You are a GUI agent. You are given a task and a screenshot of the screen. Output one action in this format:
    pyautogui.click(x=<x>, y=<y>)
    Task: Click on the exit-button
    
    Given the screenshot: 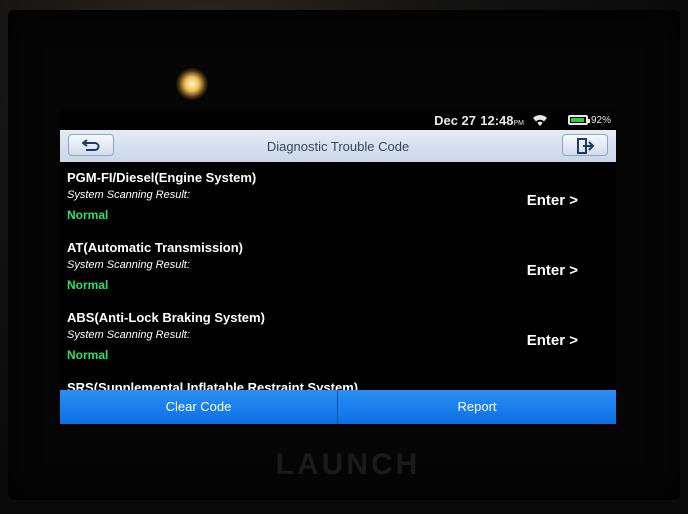 What is the action you would take?
    pyautogui.click(x=585, y=145)
    